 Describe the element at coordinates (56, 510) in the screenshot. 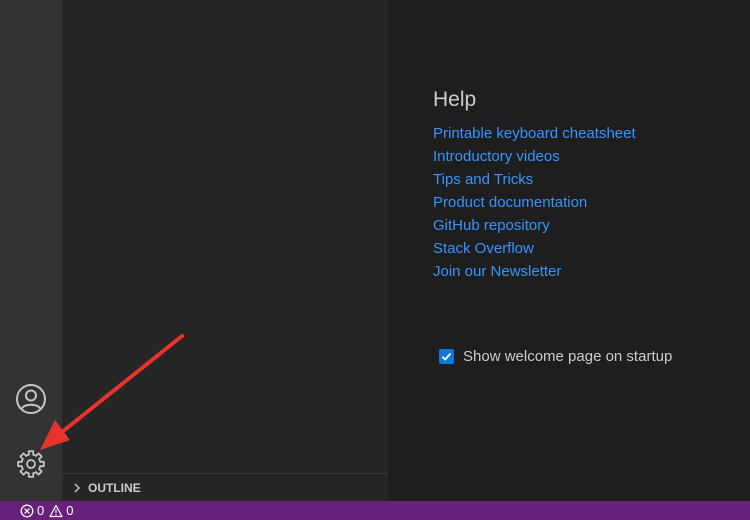

I see `warning-icon` at that location.